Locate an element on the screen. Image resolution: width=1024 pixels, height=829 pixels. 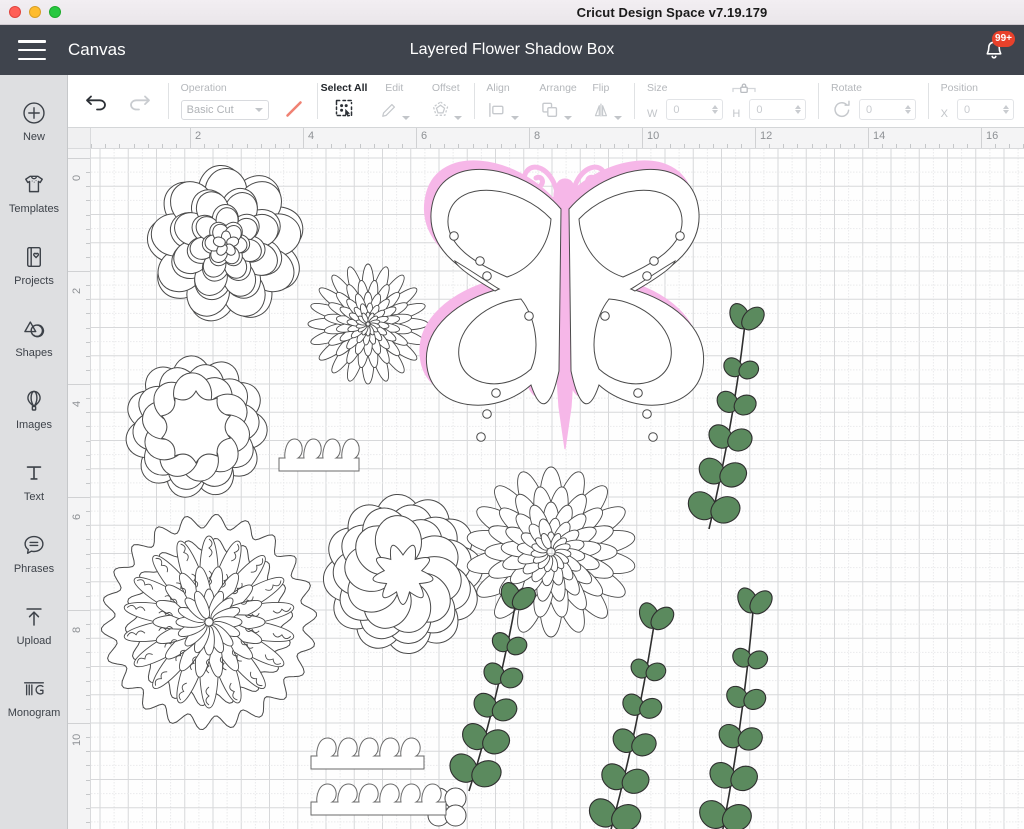
sidebar-item-label: Text is located at coordinates (34, 496).